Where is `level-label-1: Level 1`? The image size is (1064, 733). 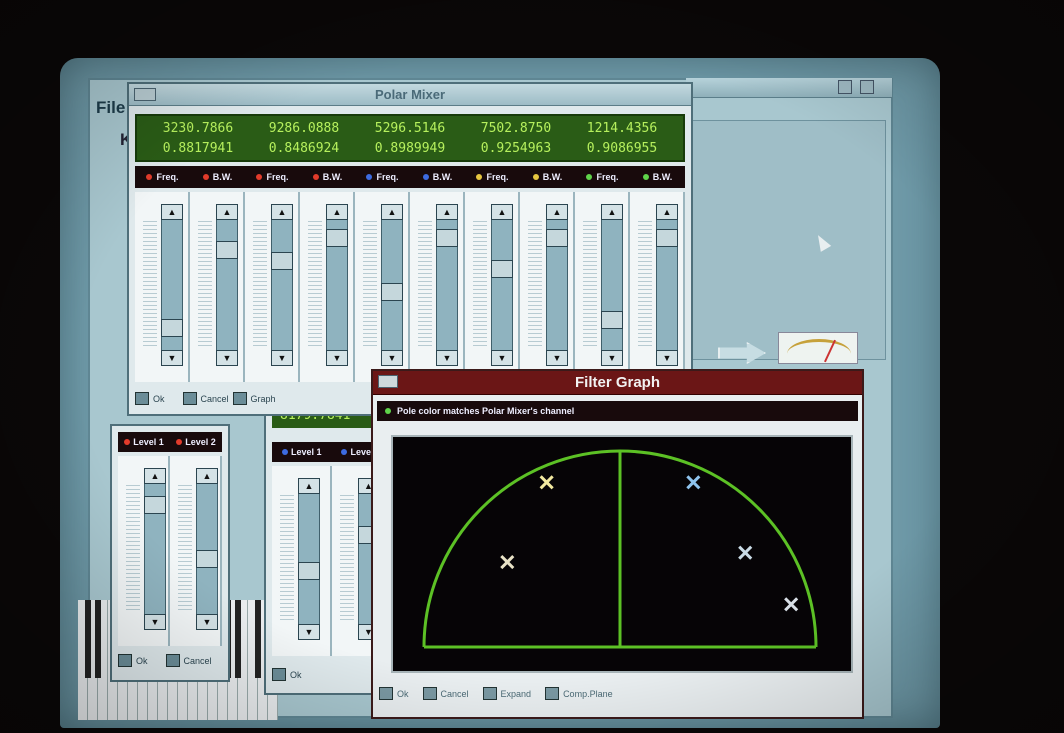
level-label-1: Level 1 is located at coordinates (144, 442).